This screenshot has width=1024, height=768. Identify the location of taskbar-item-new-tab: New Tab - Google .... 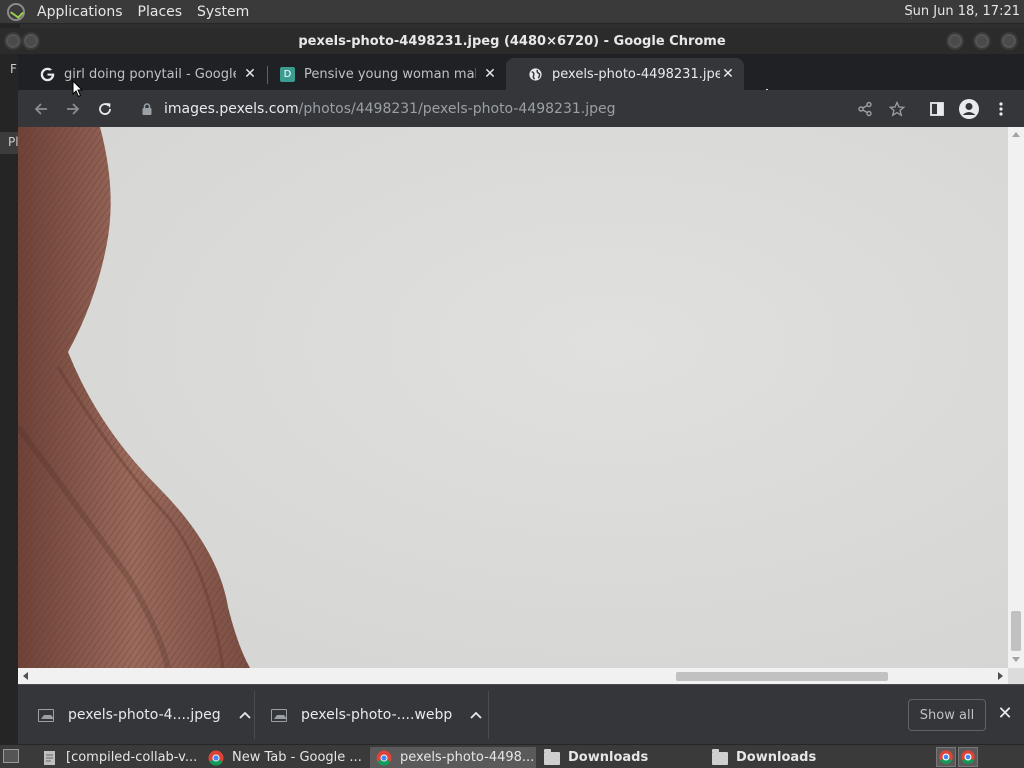
(284, 757).